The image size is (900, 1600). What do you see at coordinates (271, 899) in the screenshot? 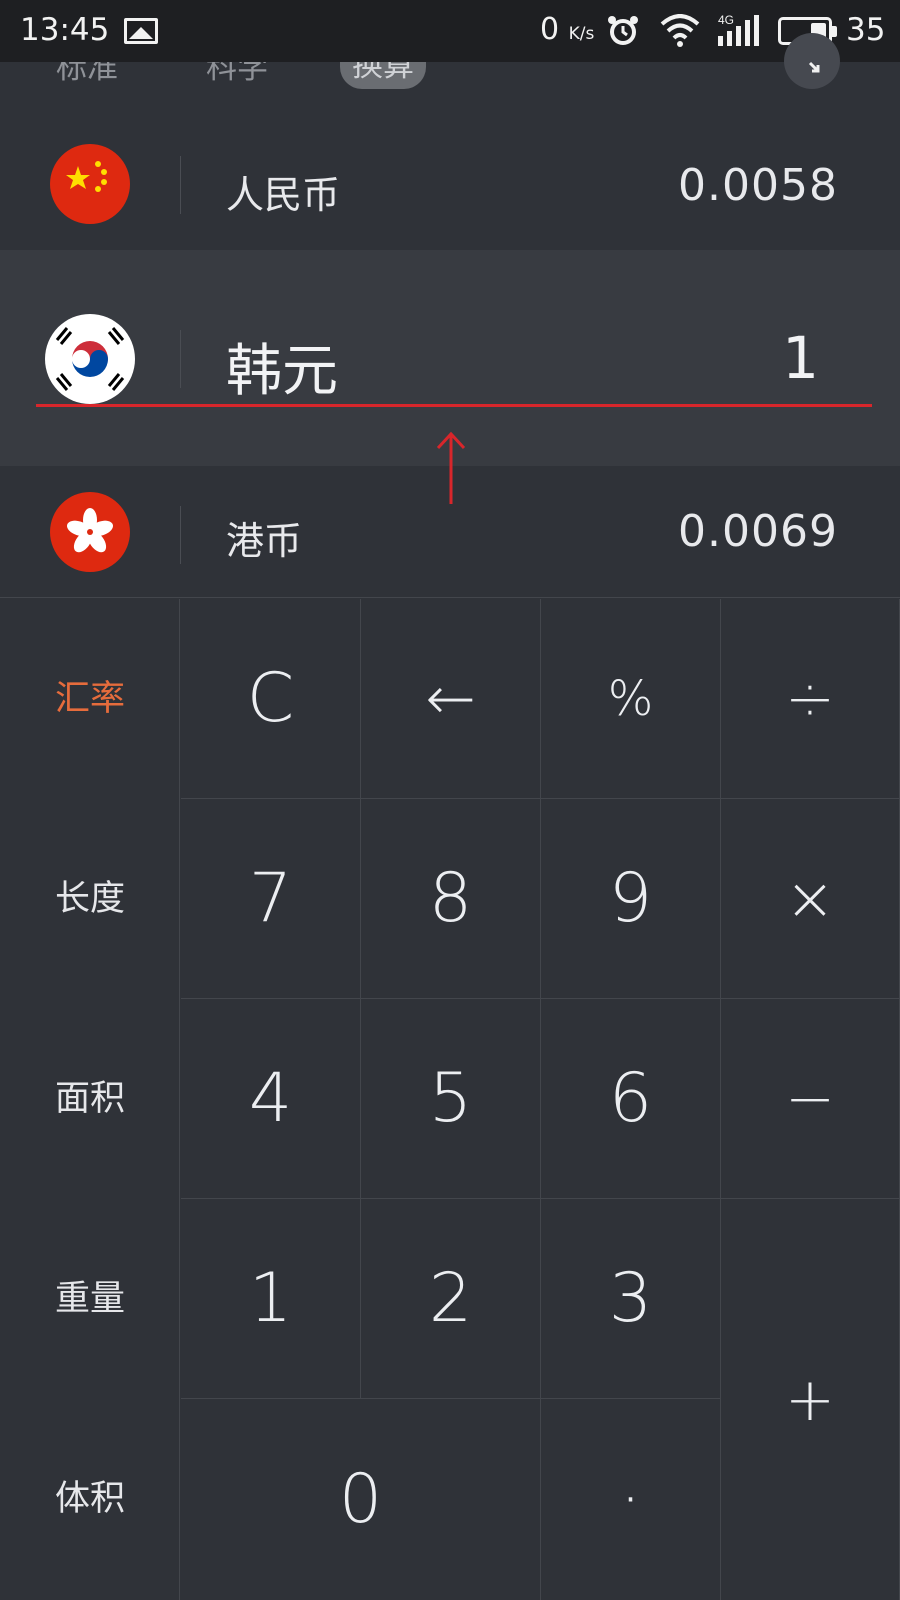
I see `digit-7-button: 7` at bounding box center [271, 899].